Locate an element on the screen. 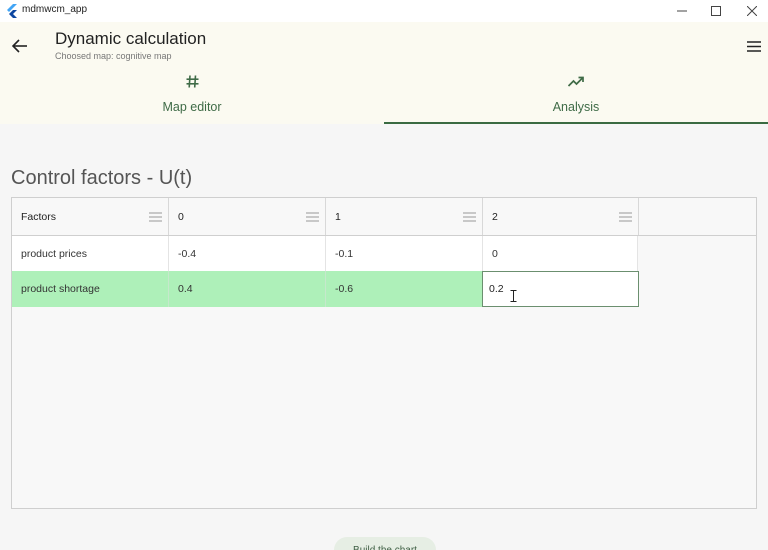  column-header-0: 0 is located at coordinates (247, 216).